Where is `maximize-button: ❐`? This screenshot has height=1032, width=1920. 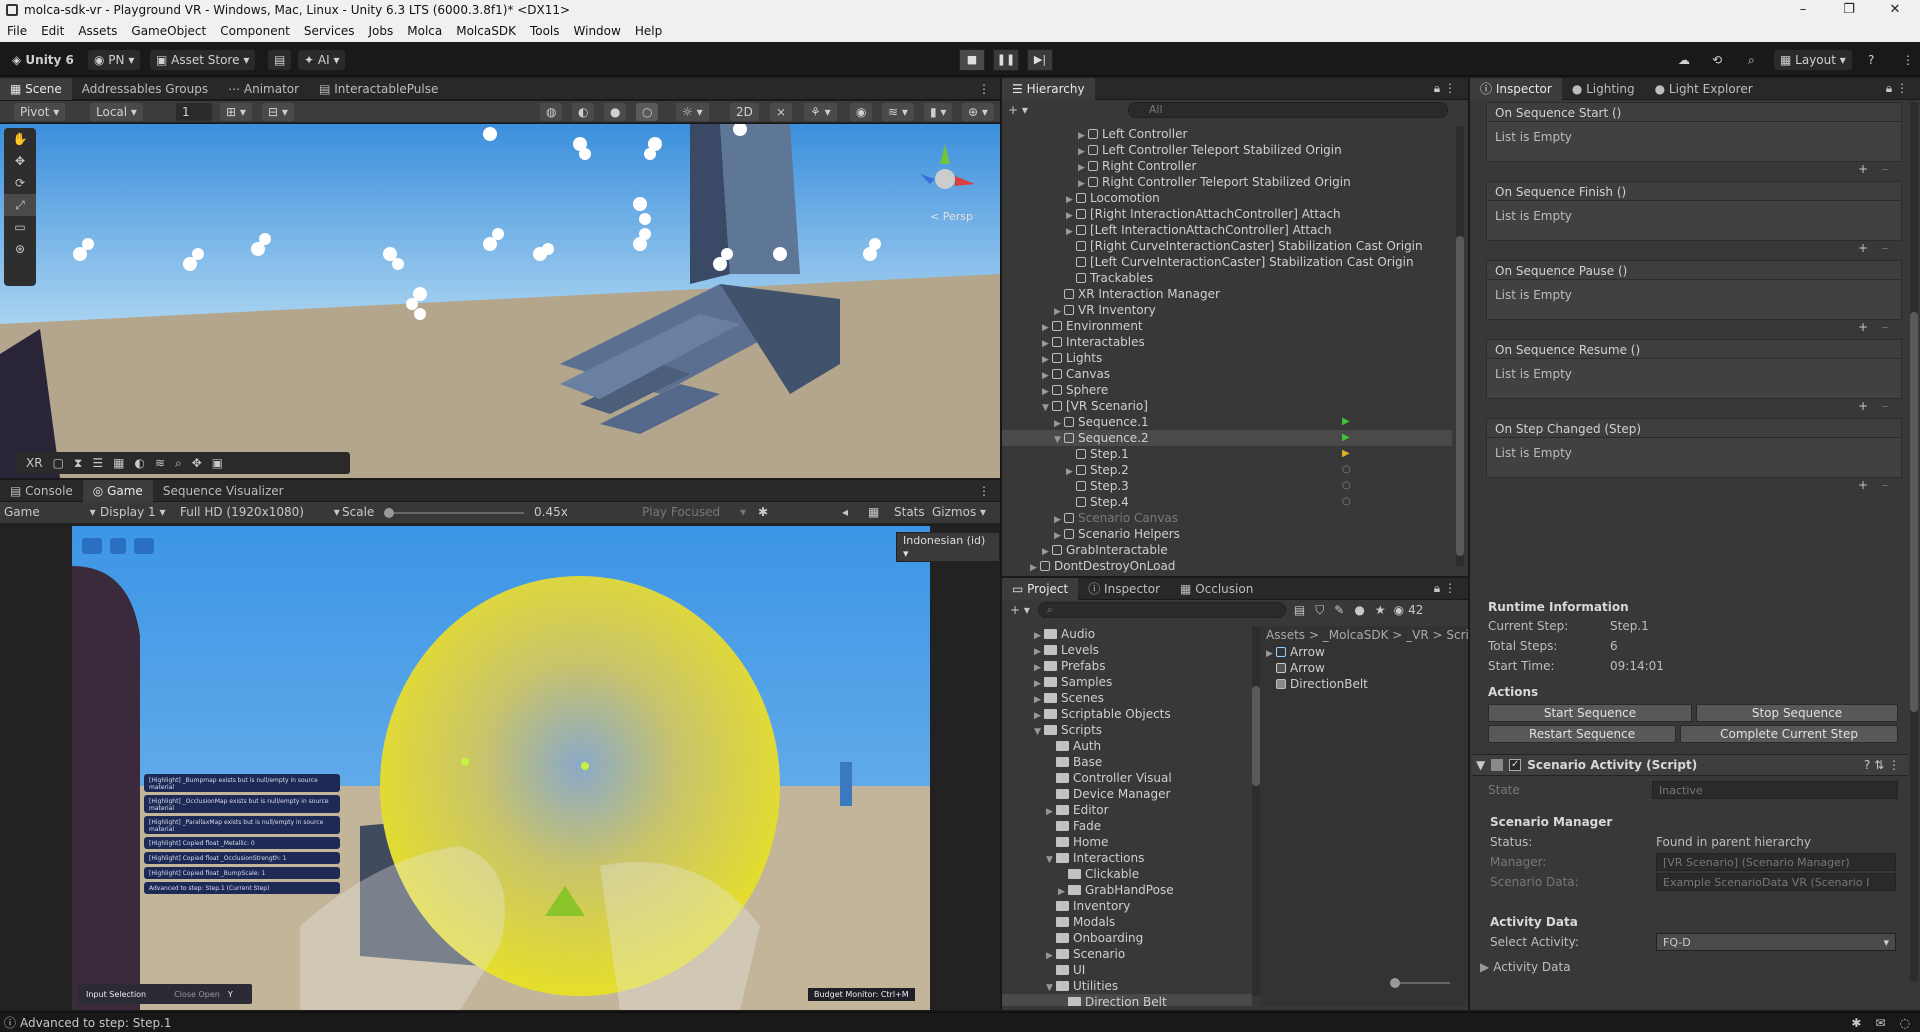
maximize-button: ❐ is located at coordinates (1849, 10).